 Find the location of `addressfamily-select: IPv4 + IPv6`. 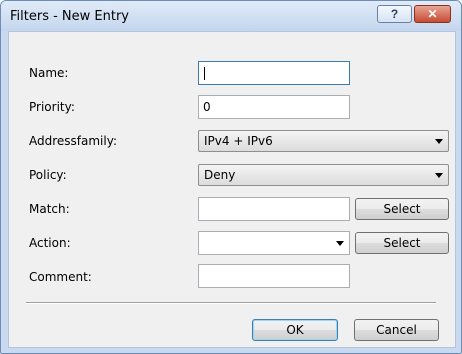

addressfamily-select: IPv4 + IPv6 is located at coordinates (323, 141).